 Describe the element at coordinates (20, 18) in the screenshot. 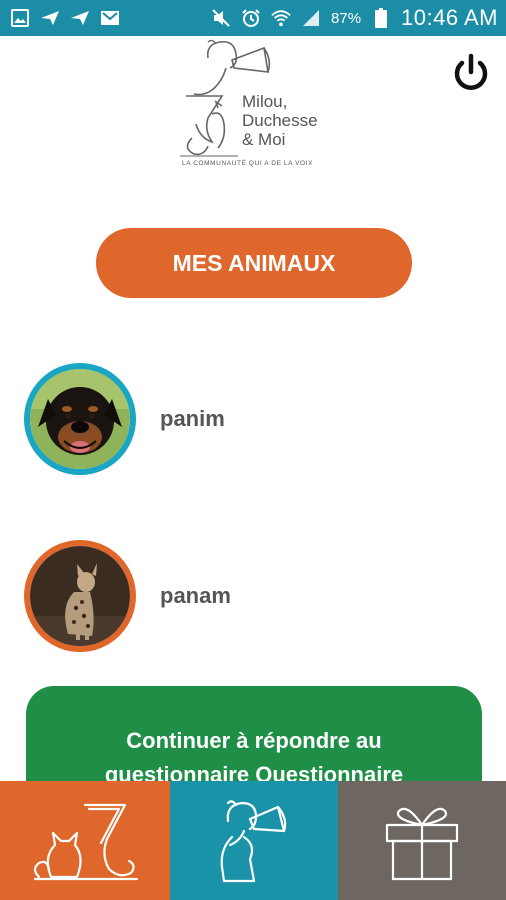

I see `image-icon` at that location.